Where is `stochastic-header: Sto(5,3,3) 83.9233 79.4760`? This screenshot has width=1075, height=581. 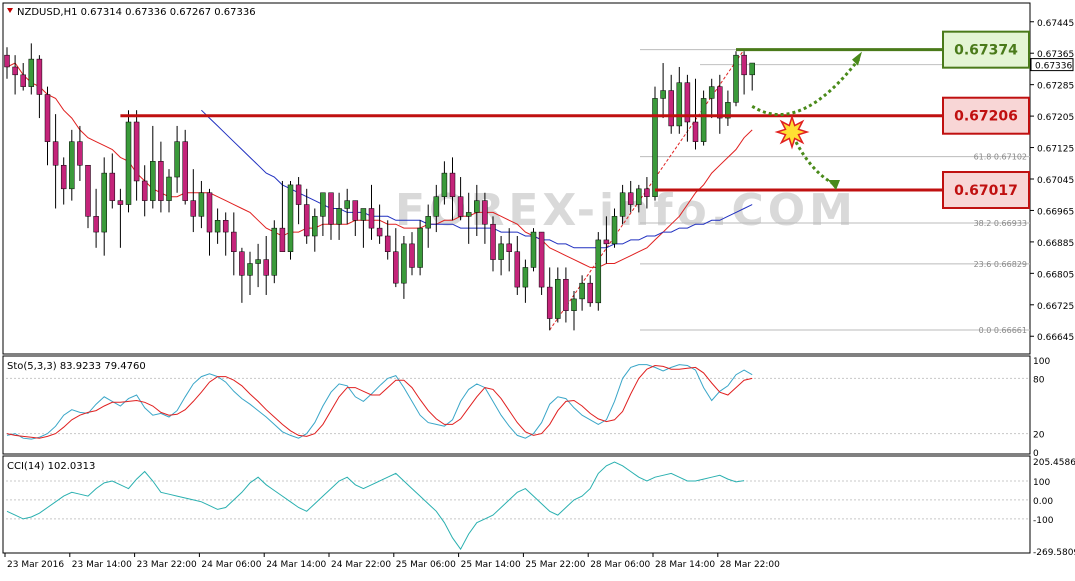
stochastic-header: Sto(5,3,3) 83.9233 79.4760 is located at coordinates (76, 366).